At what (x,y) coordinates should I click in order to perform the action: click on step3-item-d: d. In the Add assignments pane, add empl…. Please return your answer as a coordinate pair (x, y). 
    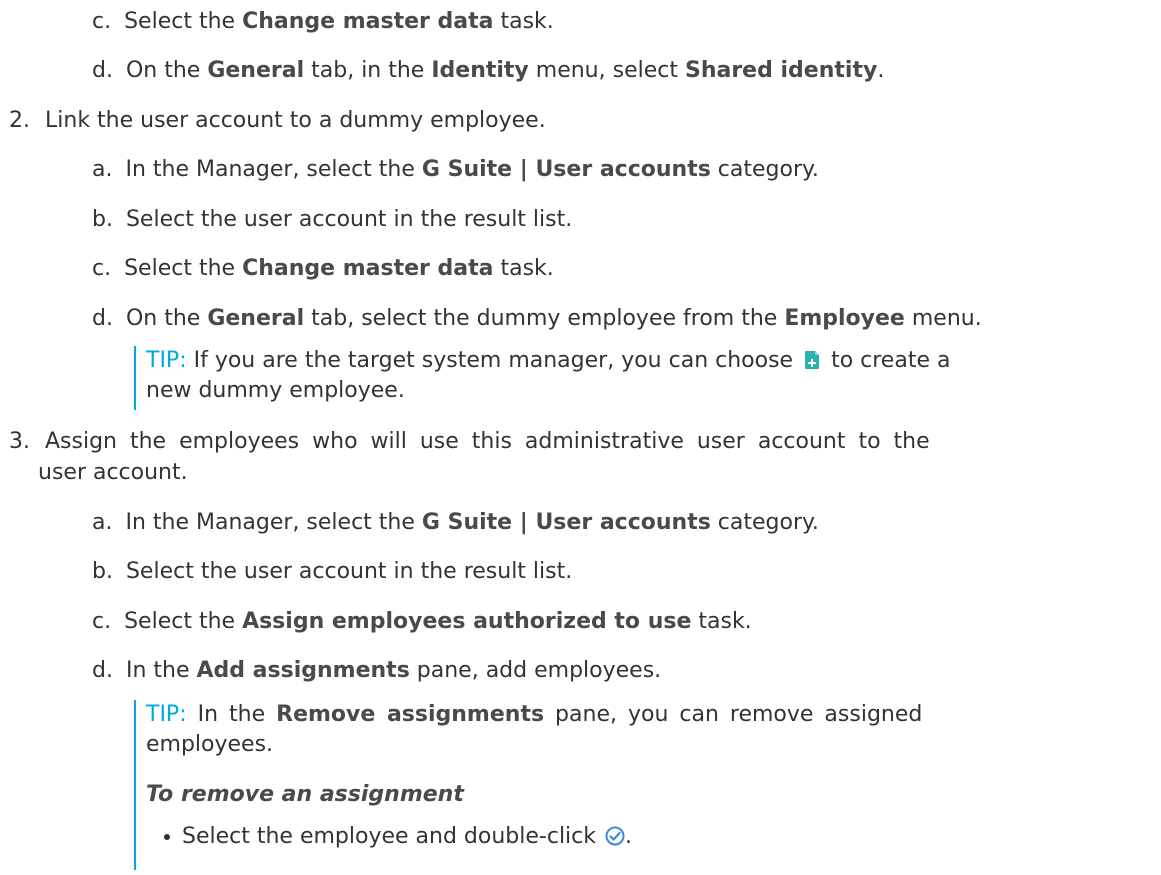
    Looking at the image, I should click on (377, 670).